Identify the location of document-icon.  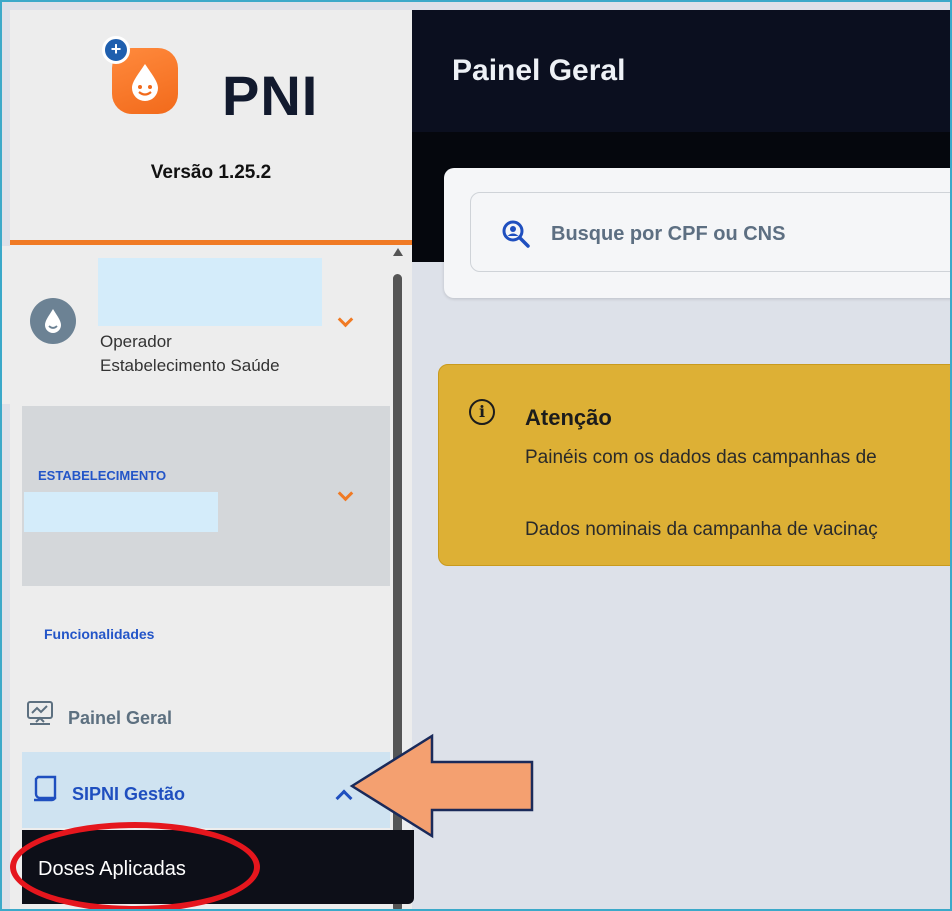
(45, 788).